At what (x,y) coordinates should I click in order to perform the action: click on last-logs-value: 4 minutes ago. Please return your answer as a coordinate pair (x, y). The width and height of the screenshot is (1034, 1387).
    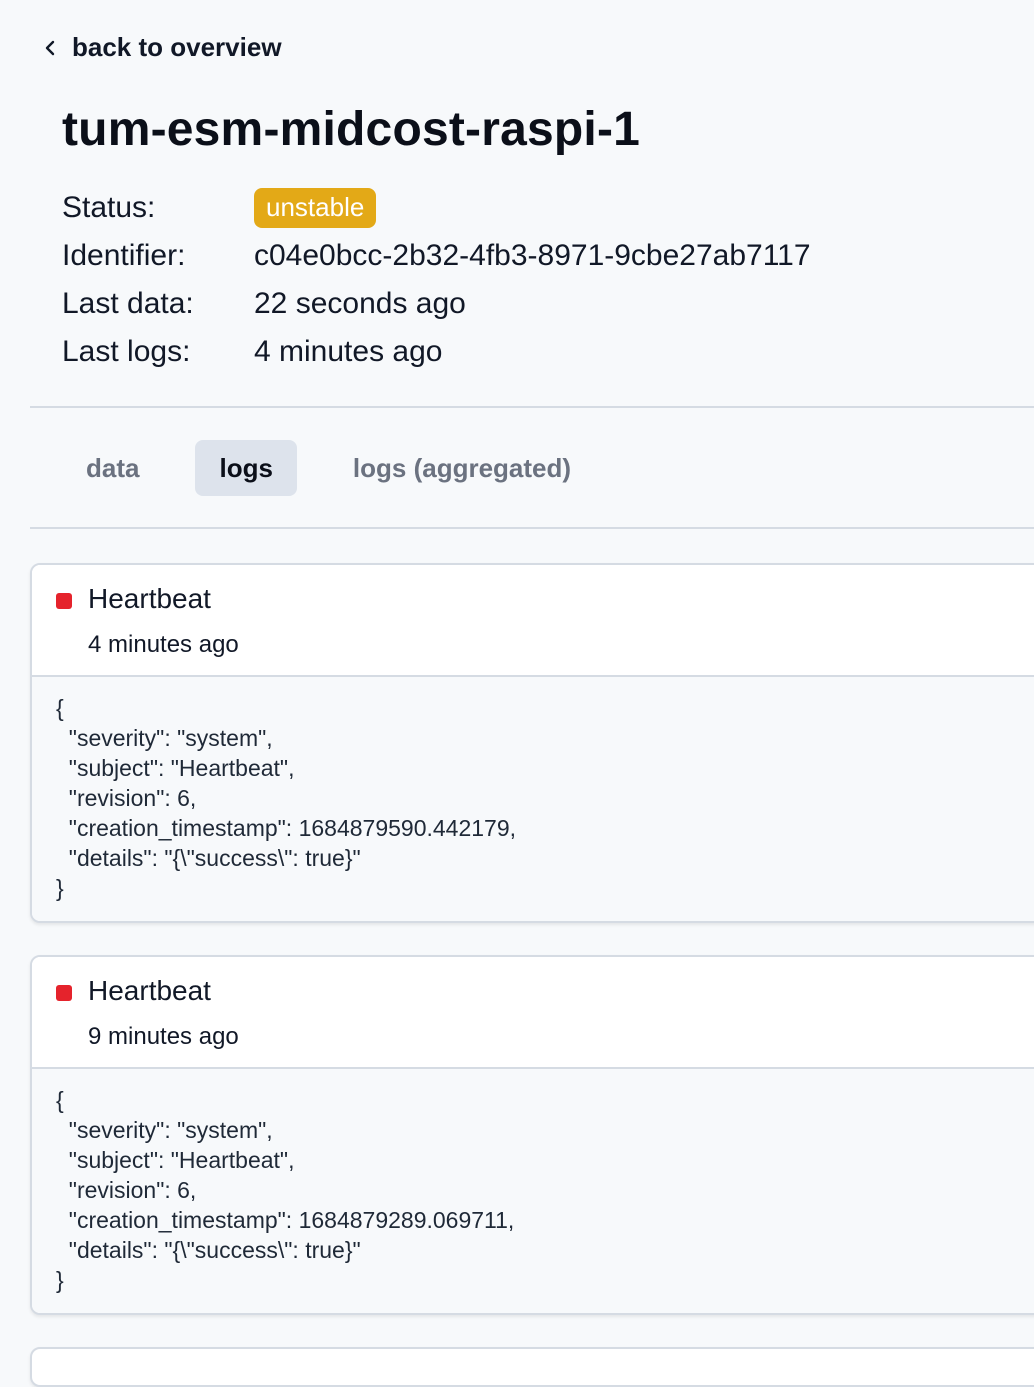
    Looking at the image, I should click on (348, 351).